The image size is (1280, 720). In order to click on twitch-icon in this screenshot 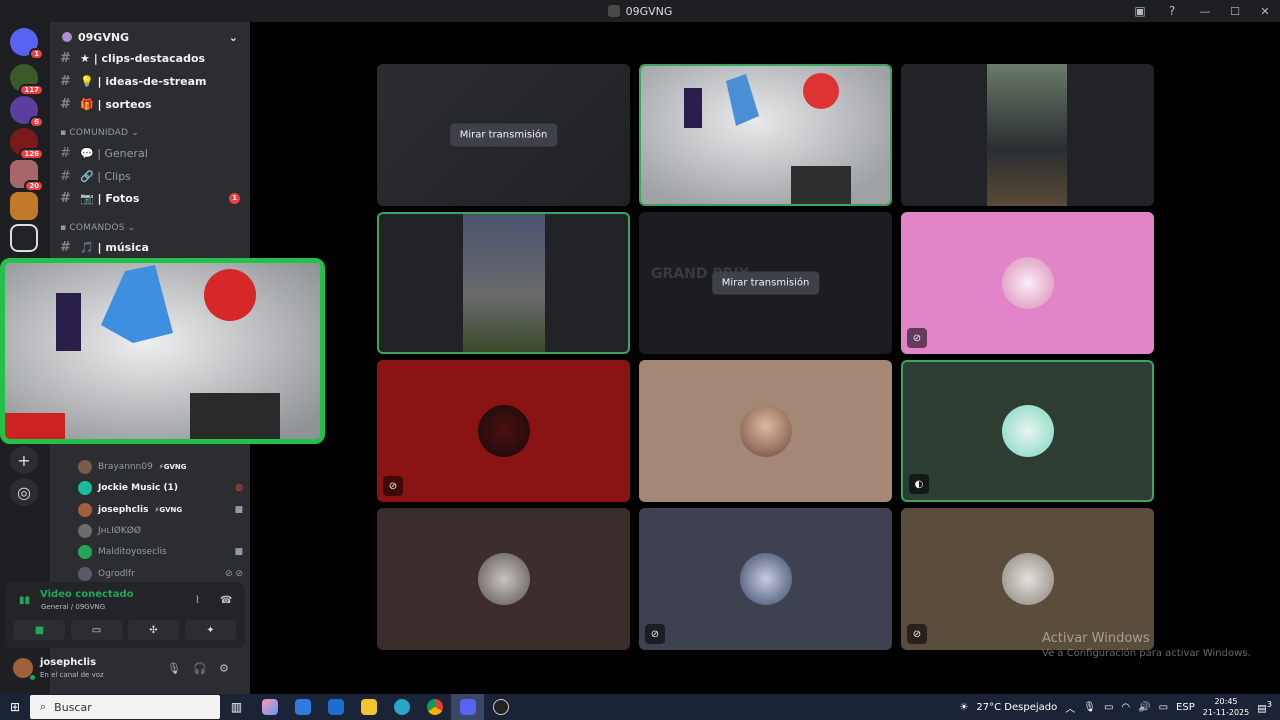, I will do `click(24, 238)`.